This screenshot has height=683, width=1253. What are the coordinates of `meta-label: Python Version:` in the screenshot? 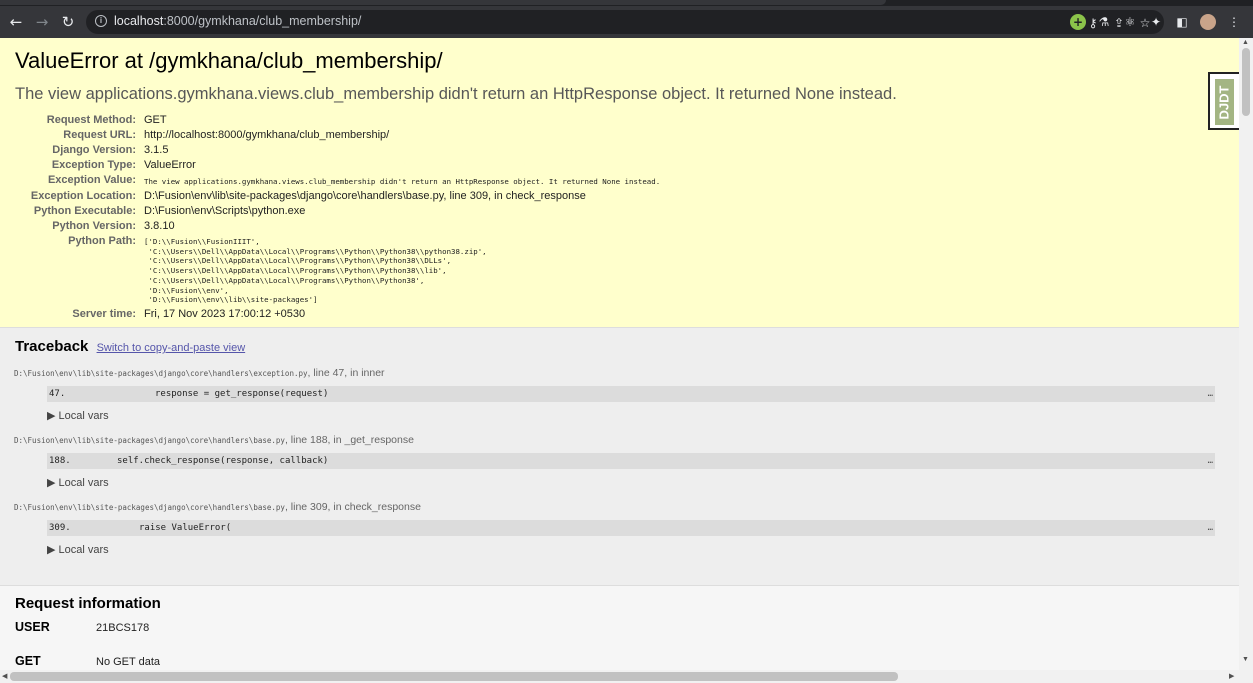 It's located at (94, 226).